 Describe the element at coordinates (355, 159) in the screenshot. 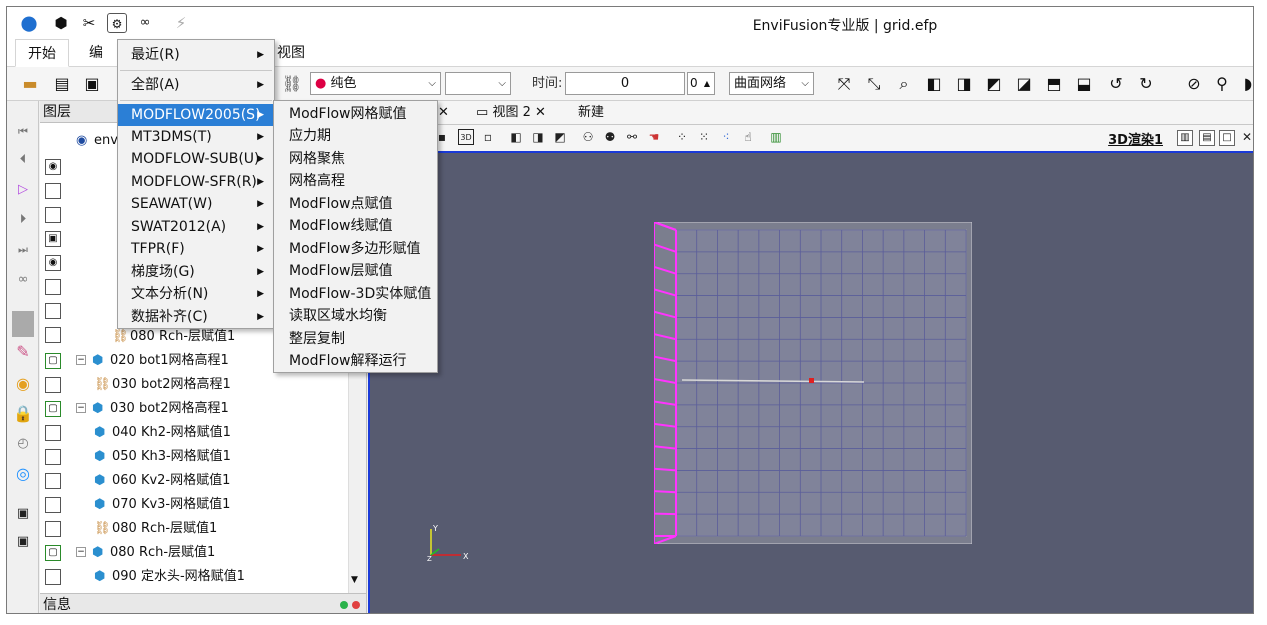

I see `submenu-item: 网格聚焦` at that location.